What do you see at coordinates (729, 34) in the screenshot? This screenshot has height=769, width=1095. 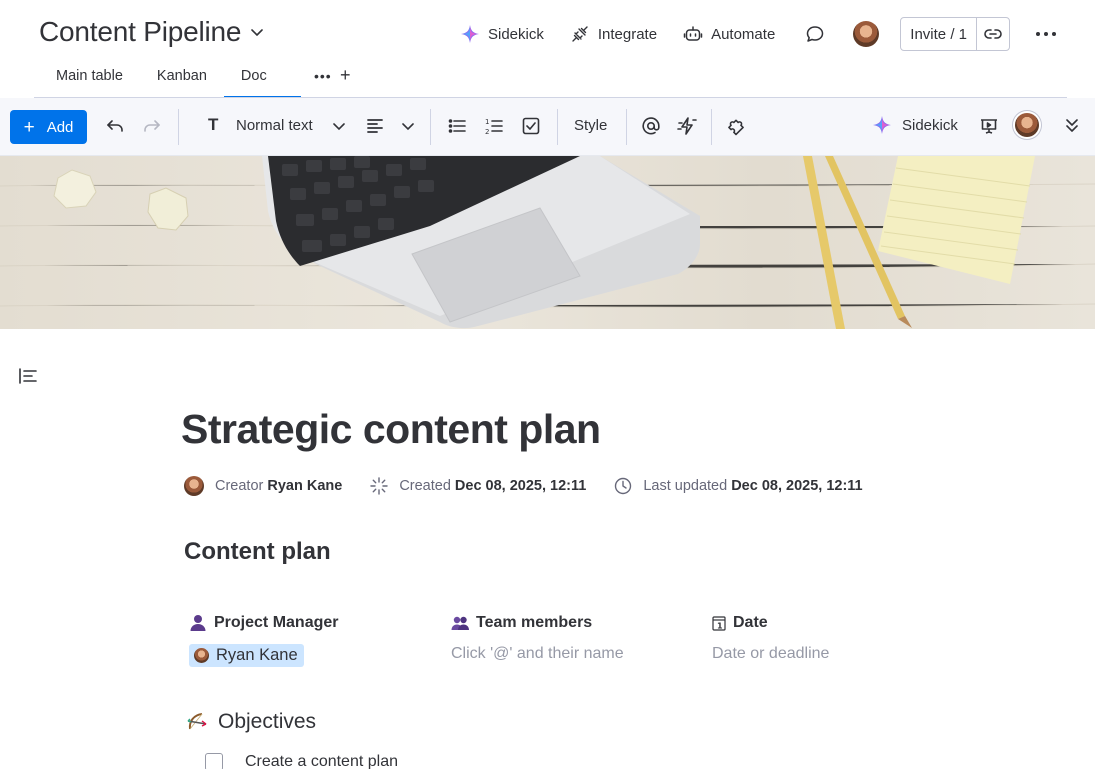 I see `automate-button: Automate` at bounding box center [729, 34].